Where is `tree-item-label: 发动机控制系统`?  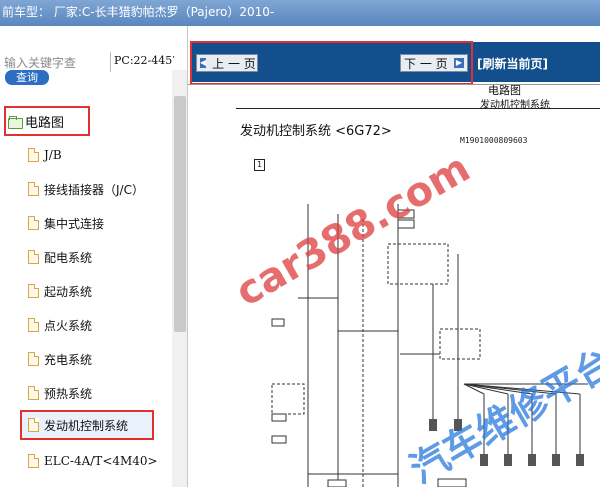 tree-item-label: 发动机控制系统 is located at coordinates (86, 425).